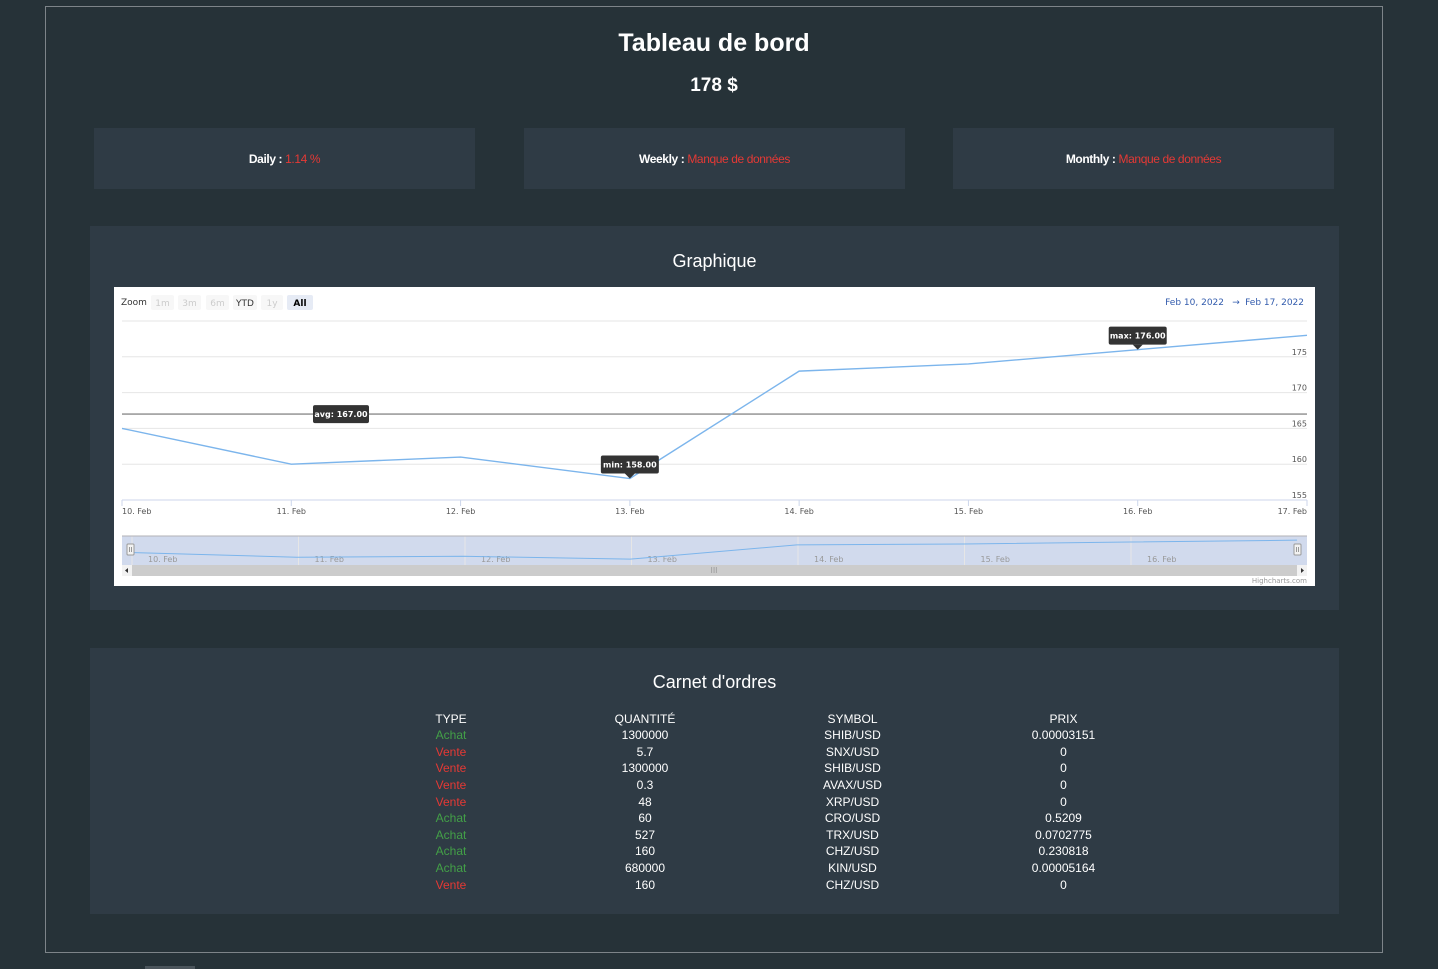  Describe the element at coordinates (995, 559) in the screenshot. I see `navigator-x-label: 15. Feb` at that location.